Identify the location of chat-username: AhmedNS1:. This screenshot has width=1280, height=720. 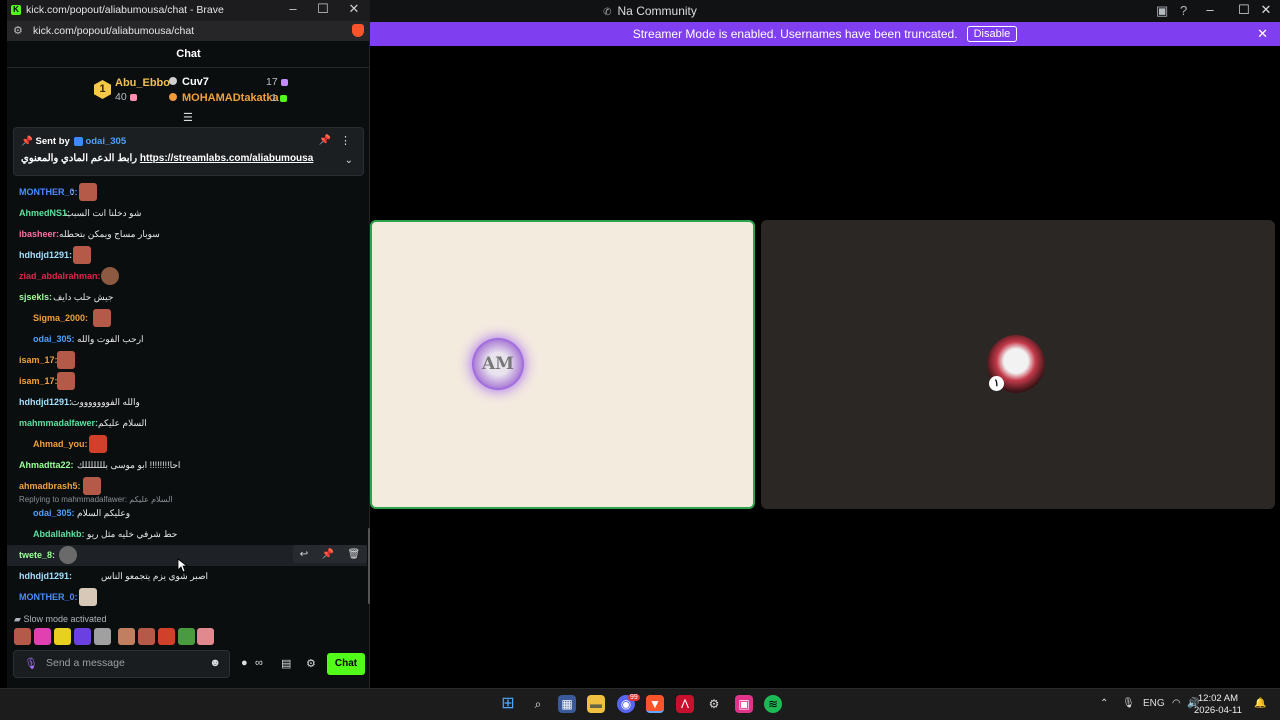
(44, 213).